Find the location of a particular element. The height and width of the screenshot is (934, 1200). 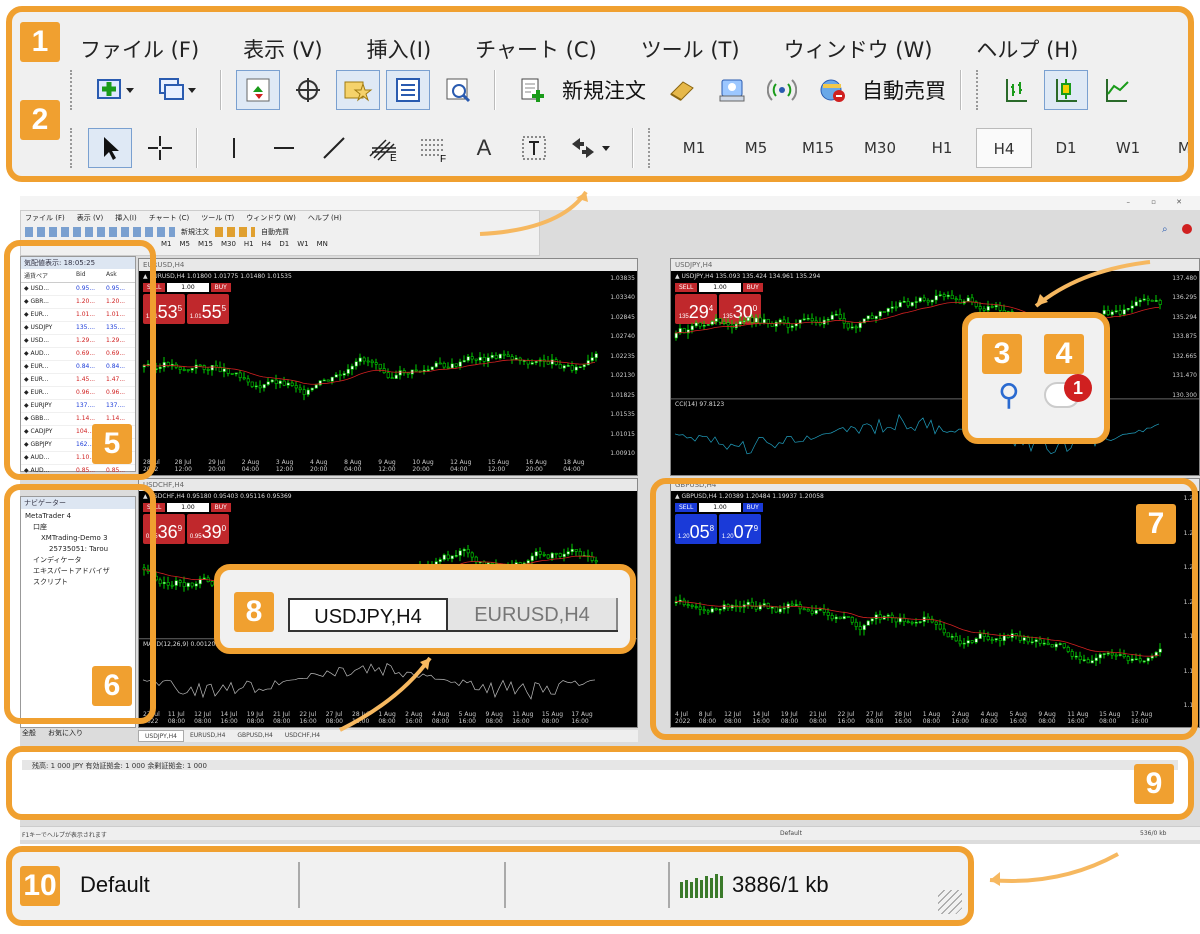

profiles-icon is located at coordinates (178, 90).